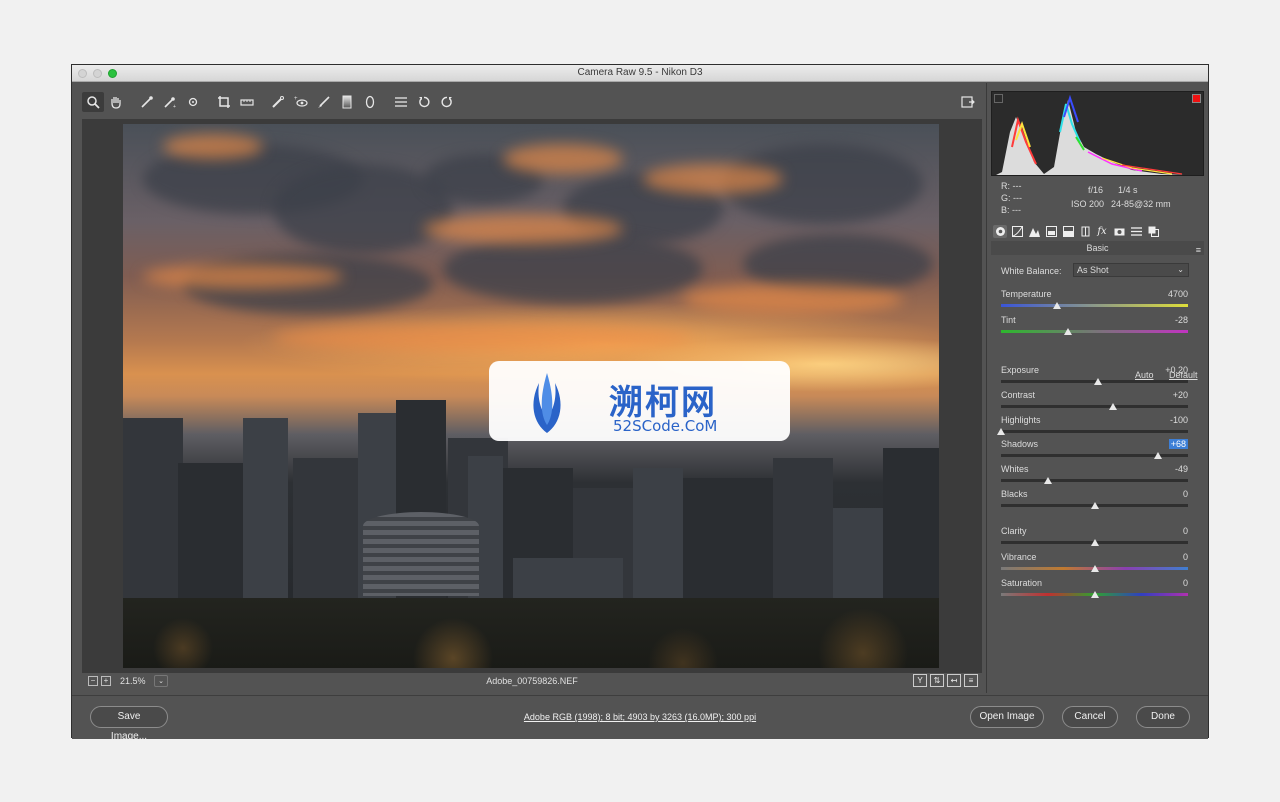  What do you see at coordinates (1096, 190) in the screenshot?
I see `aperture: f/16` at bounding box center [1096, 190].